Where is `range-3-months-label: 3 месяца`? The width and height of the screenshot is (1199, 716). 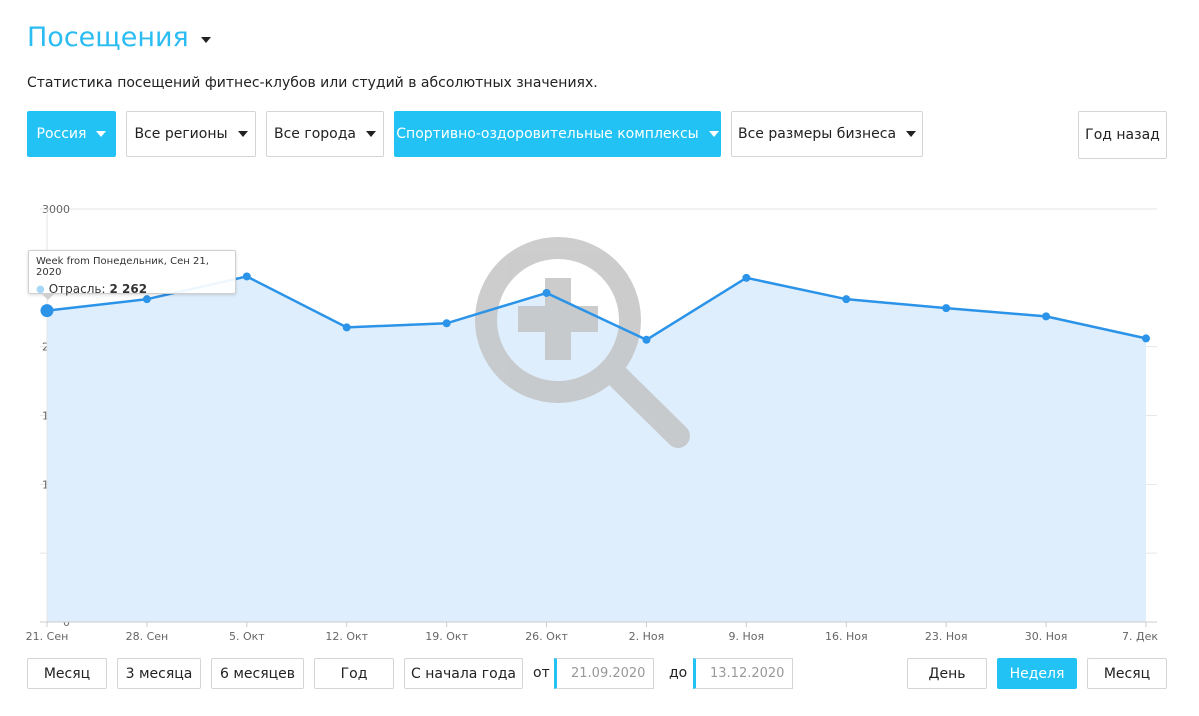
range-3-months-label: 3 месяца is located at coordinates (159, 673).